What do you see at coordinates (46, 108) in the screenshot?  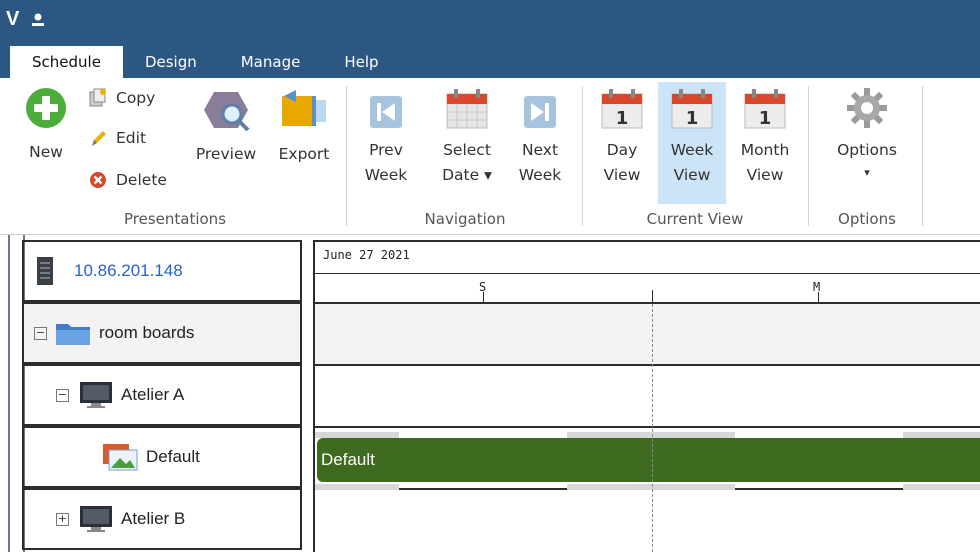 I see `plus-circle-icon` at bounding box center [46, 108].